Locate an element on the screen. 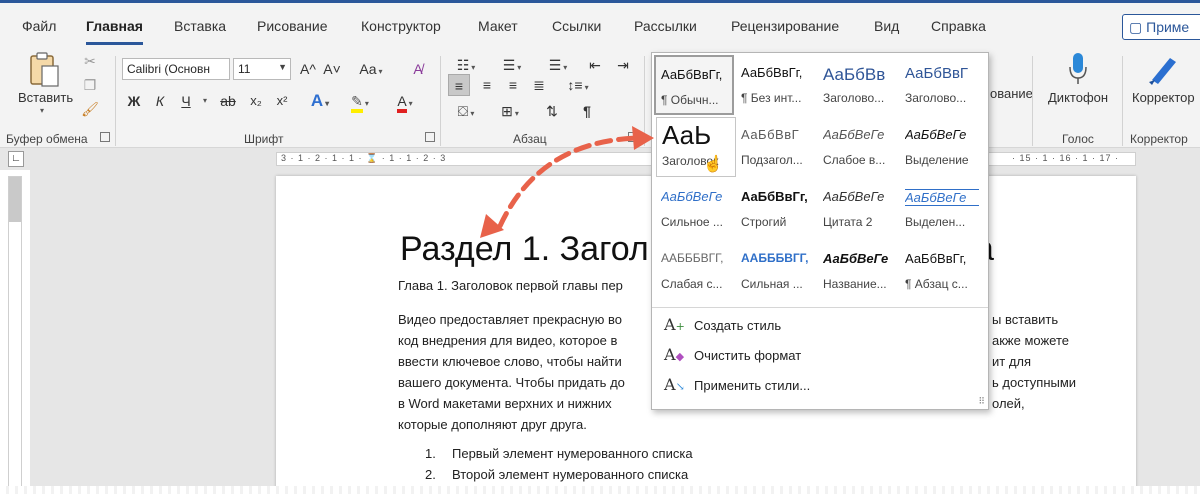  show-marks-icon: ¶ is located at coordinates (587, 111).